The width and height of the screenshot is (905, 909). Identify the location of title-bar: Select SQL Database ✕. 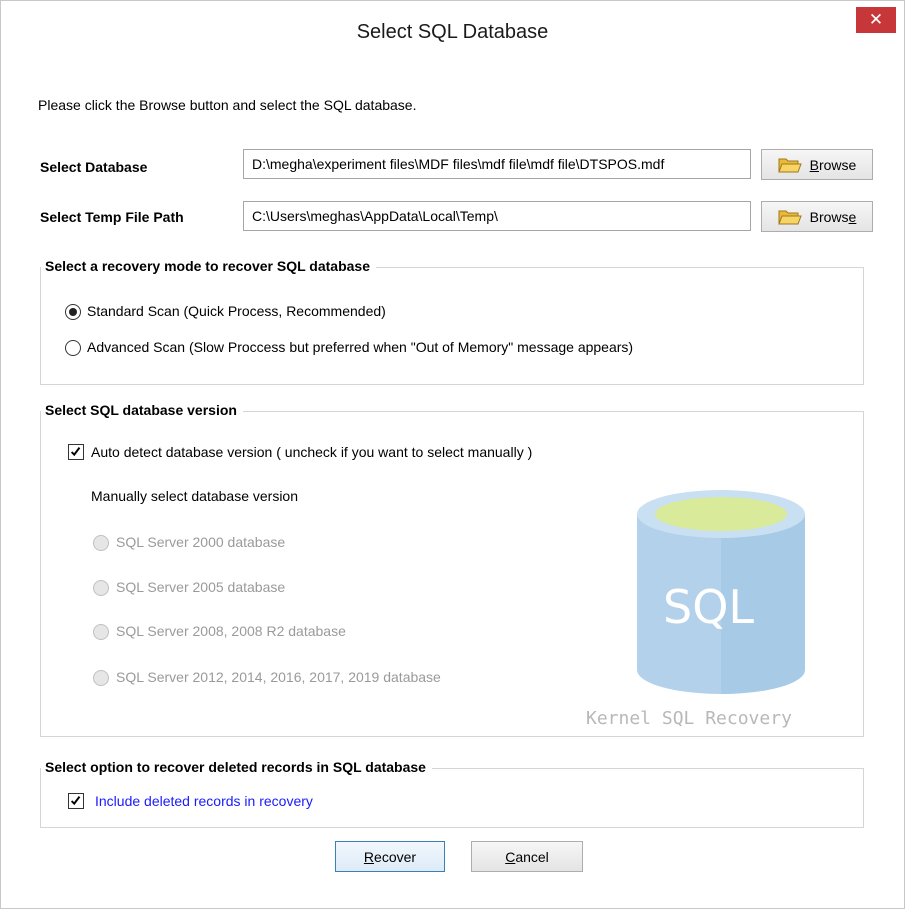
(452, 33).